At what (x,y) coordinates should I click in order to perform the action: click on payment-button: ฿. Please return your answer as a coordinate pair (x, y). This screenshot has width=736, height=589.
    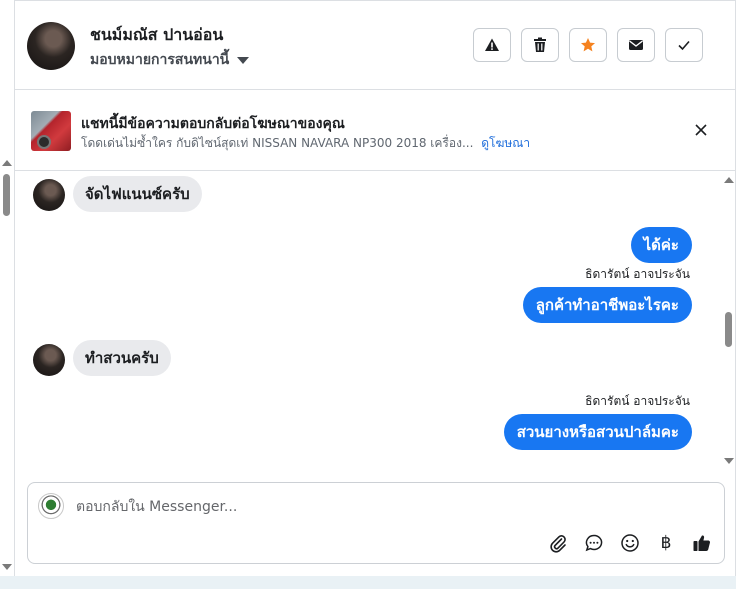
    Looking at the image, I should click on (666, 543).